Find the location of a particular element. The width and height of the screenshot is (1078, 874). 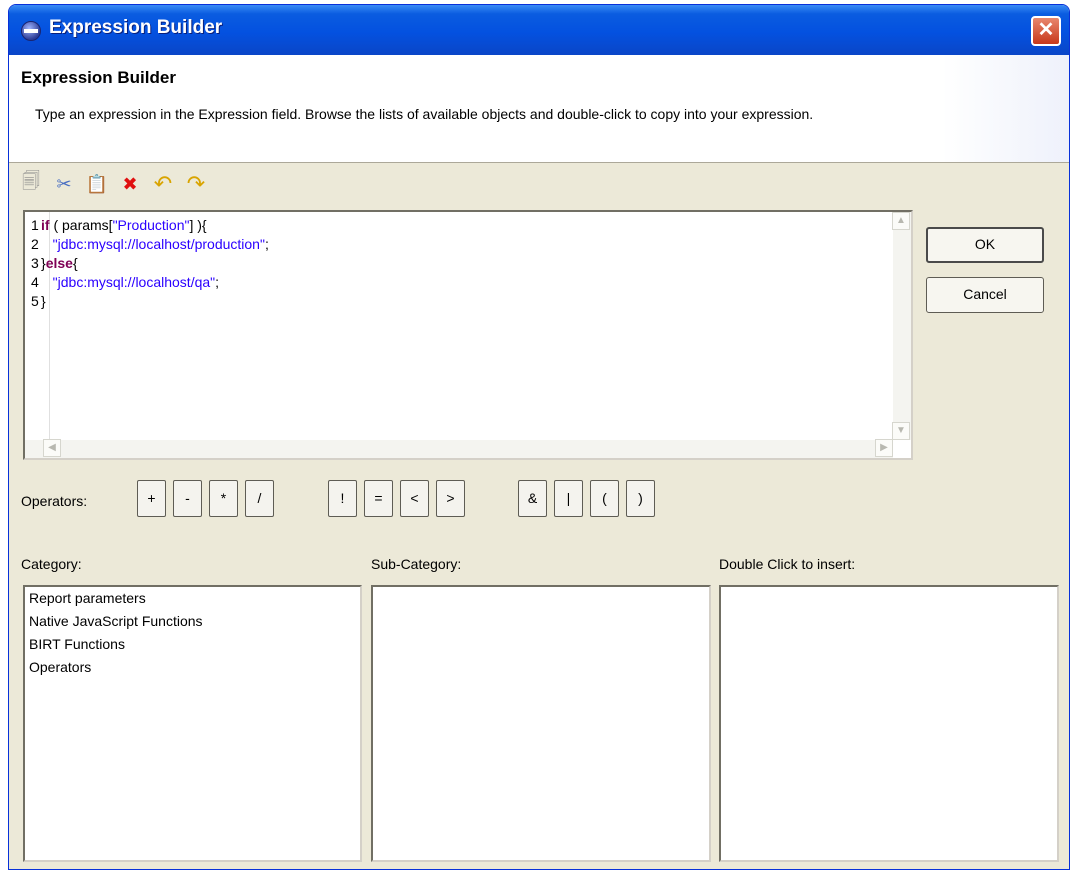

vertical-scrollbar: ▲ ▼ is located at coordinates (901, 326).